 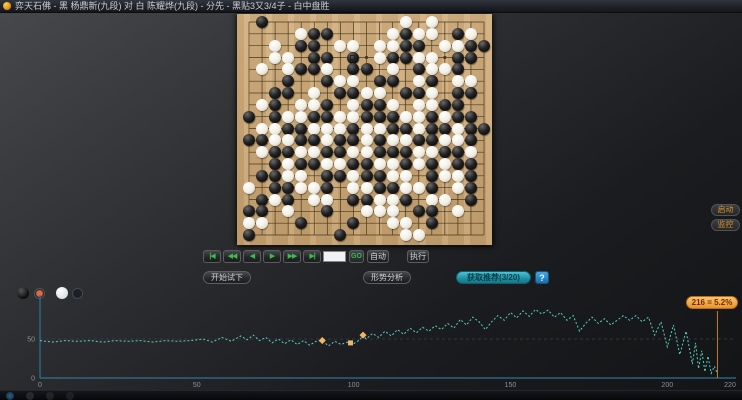 I want to click on nav-first-button: |◀, so click(x=212, y=256).